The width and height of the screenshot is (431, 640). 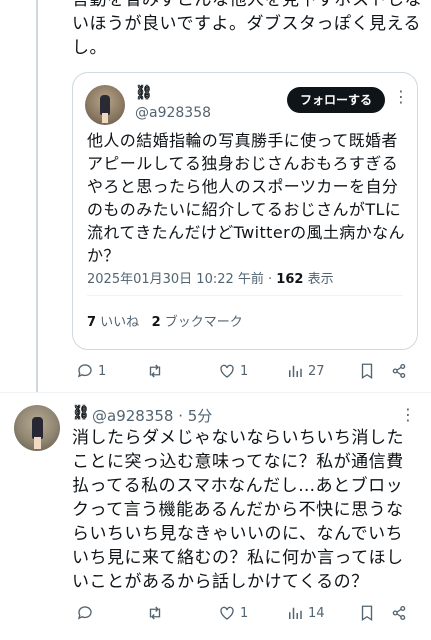 What do you see at coordinates (37, 196) in the screenshot?
I see `thread-line` at bounding box center [37, 196].